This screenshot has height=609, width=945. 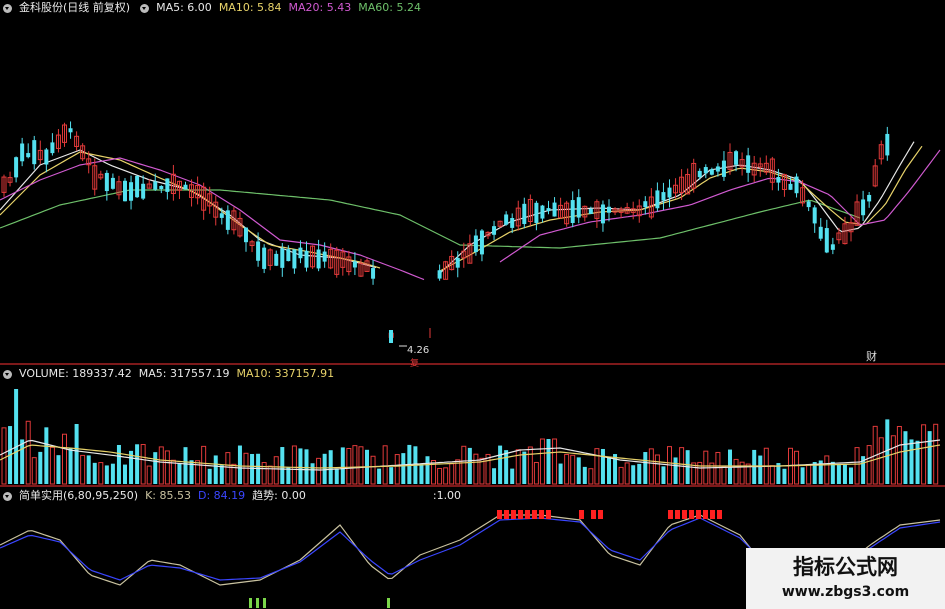 What do you see at coordinates (430, 219) in the screenshot?
I see `ma60-line` at bounding box center [430, 219].